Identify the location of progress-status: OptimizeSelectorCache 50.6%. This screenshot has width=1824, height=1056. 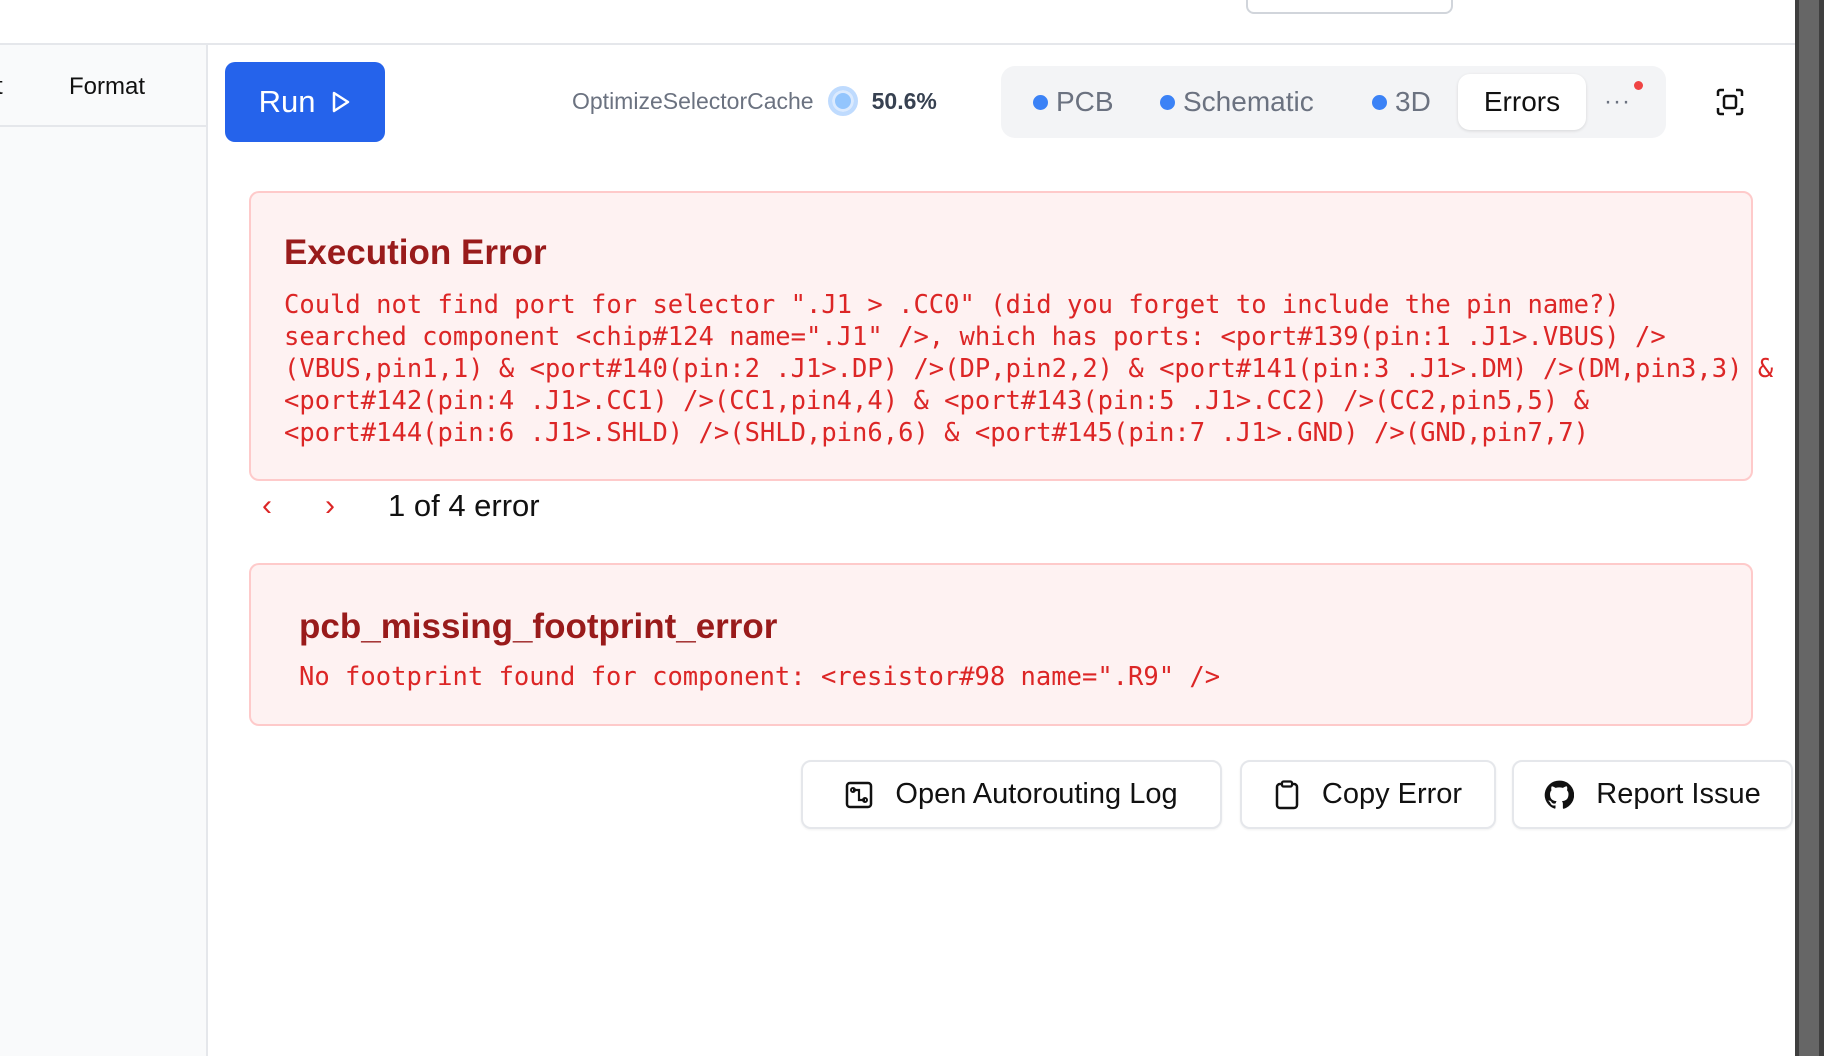
(754, 101).